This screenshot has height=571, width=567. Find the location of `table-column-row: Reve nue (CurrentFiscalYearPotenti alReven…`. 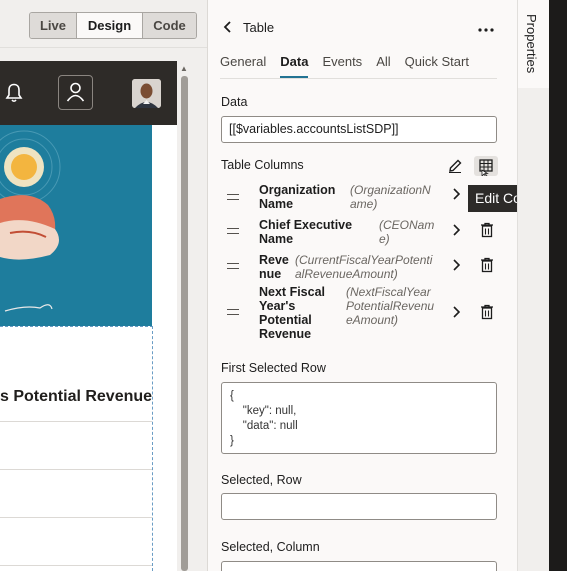

table-column-row: Reve nue (CurrentFiscalYearPotenti alReven… is located at coordinates (359, 267).